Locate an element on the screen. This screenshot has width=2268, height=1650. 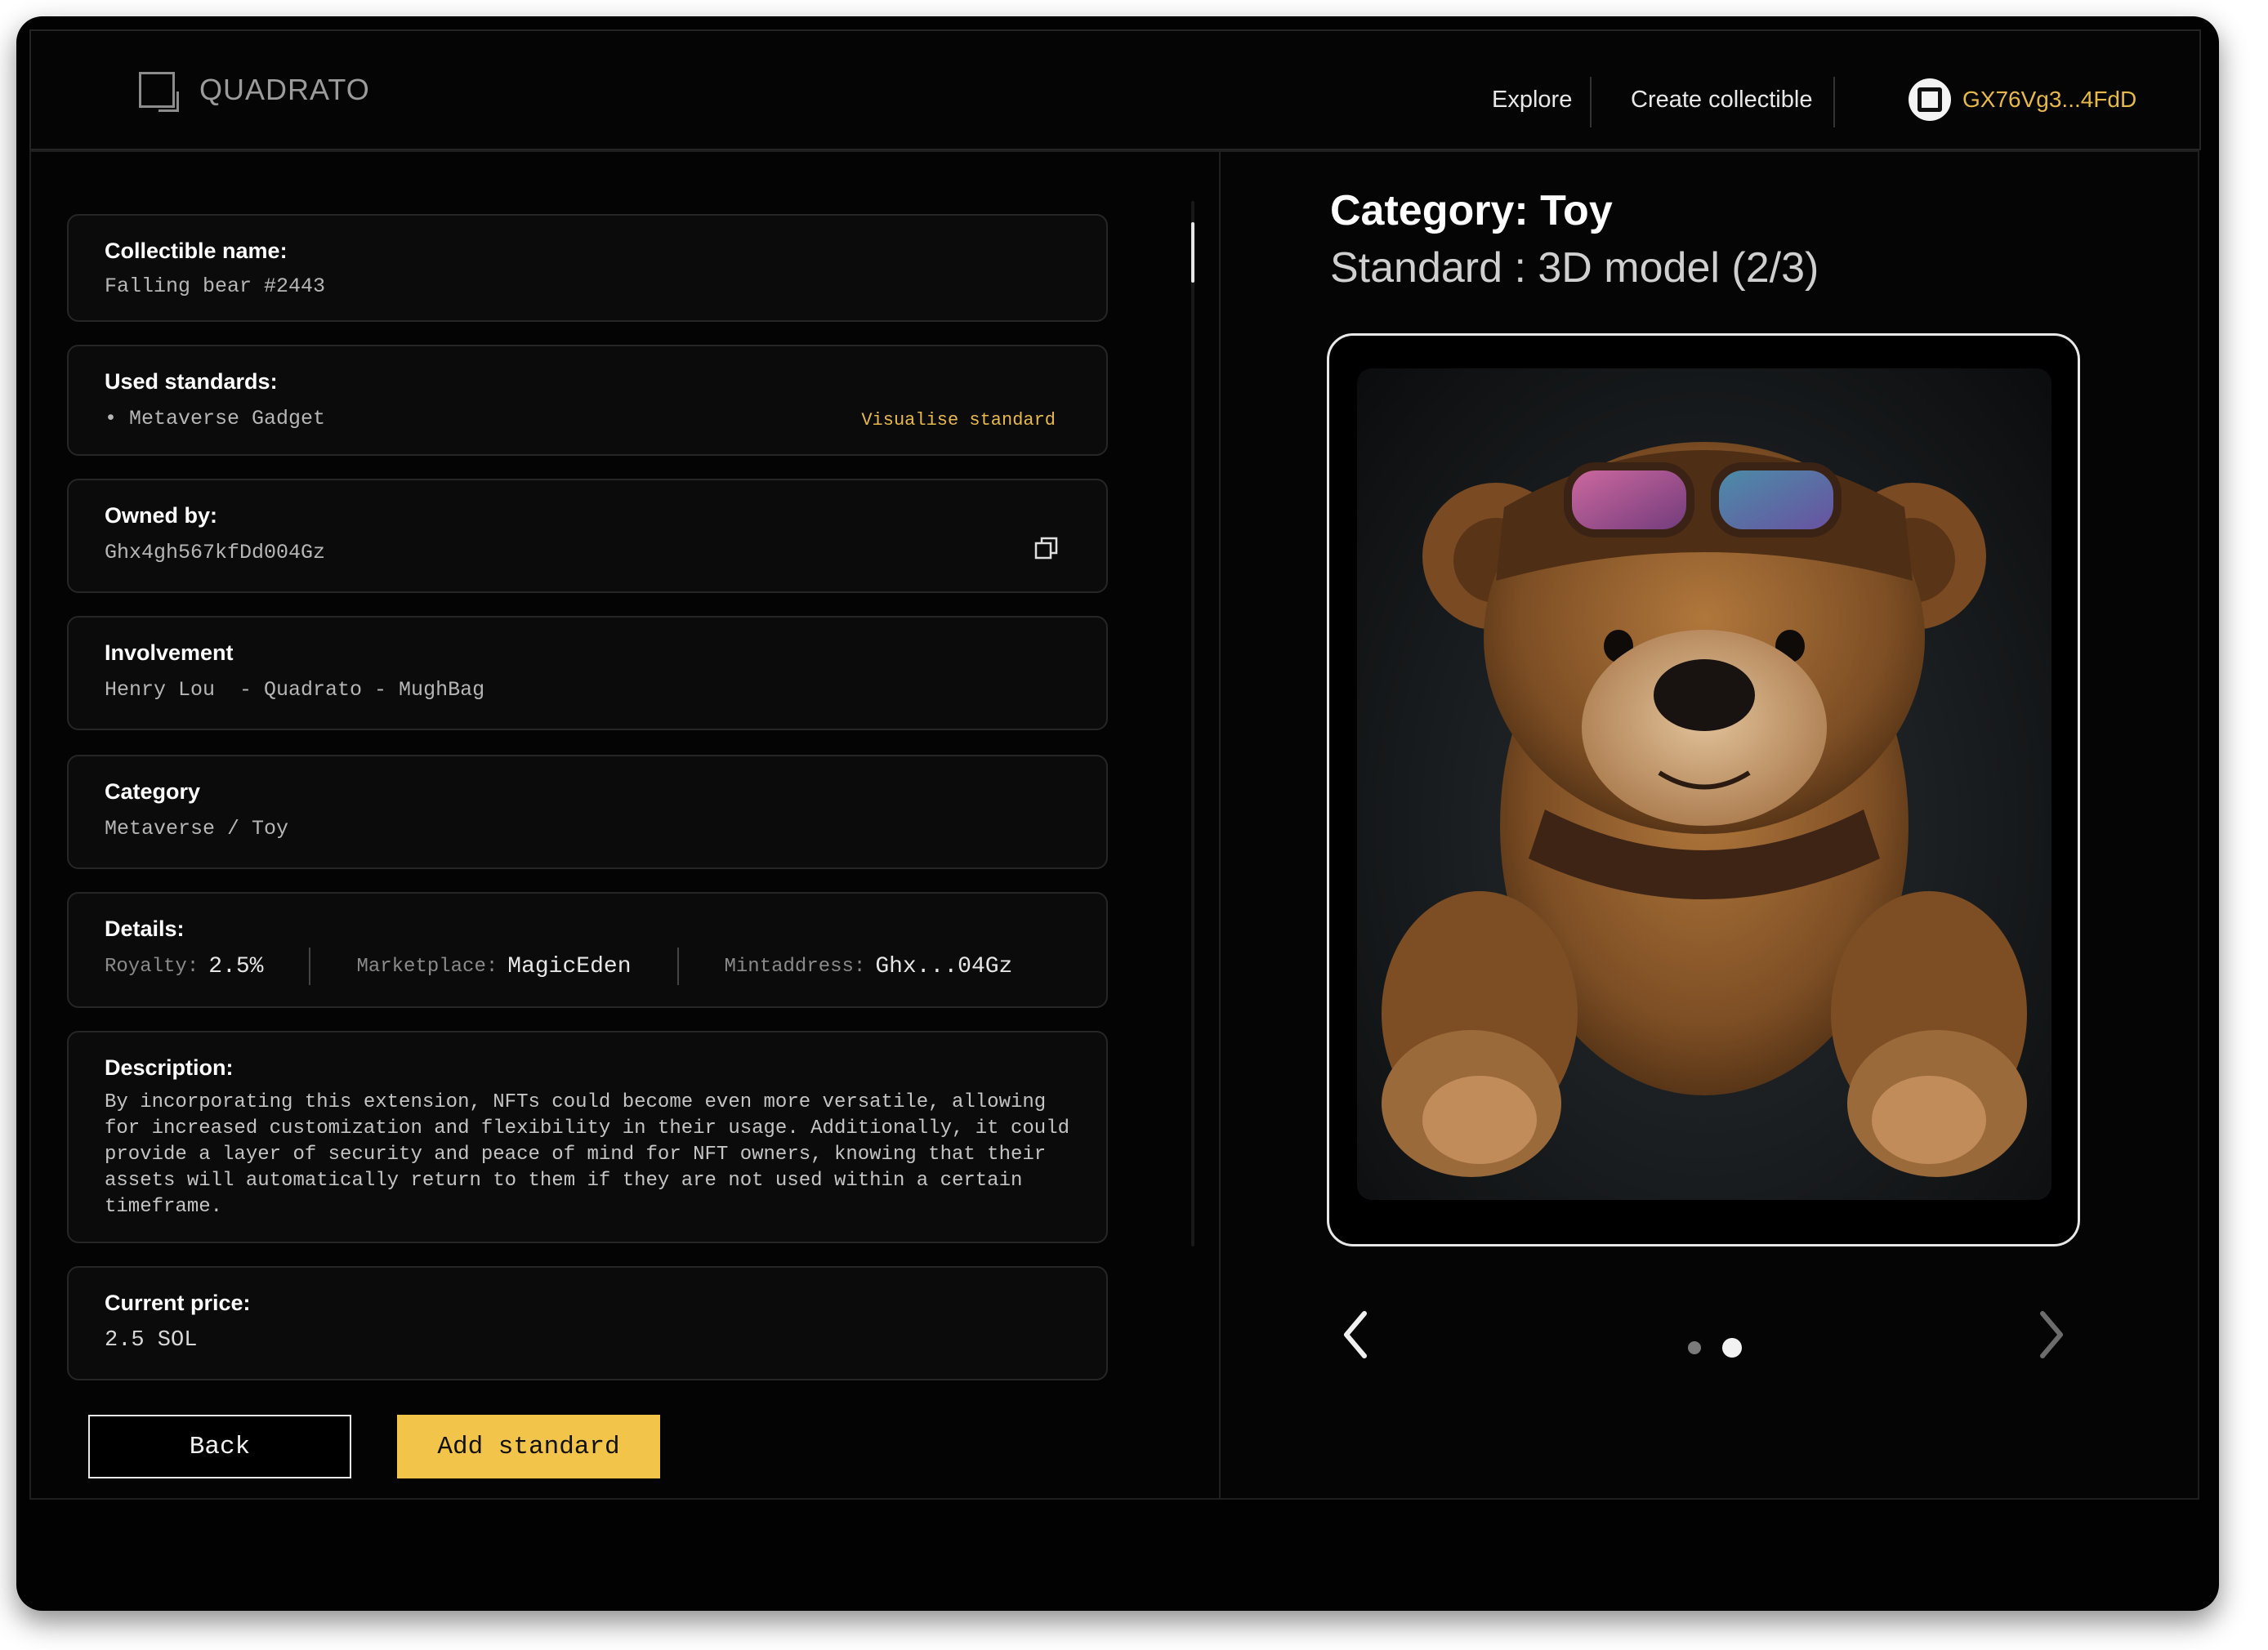
mintaddress-value: Ghx...04Gz is located at coordinates (944, 966).